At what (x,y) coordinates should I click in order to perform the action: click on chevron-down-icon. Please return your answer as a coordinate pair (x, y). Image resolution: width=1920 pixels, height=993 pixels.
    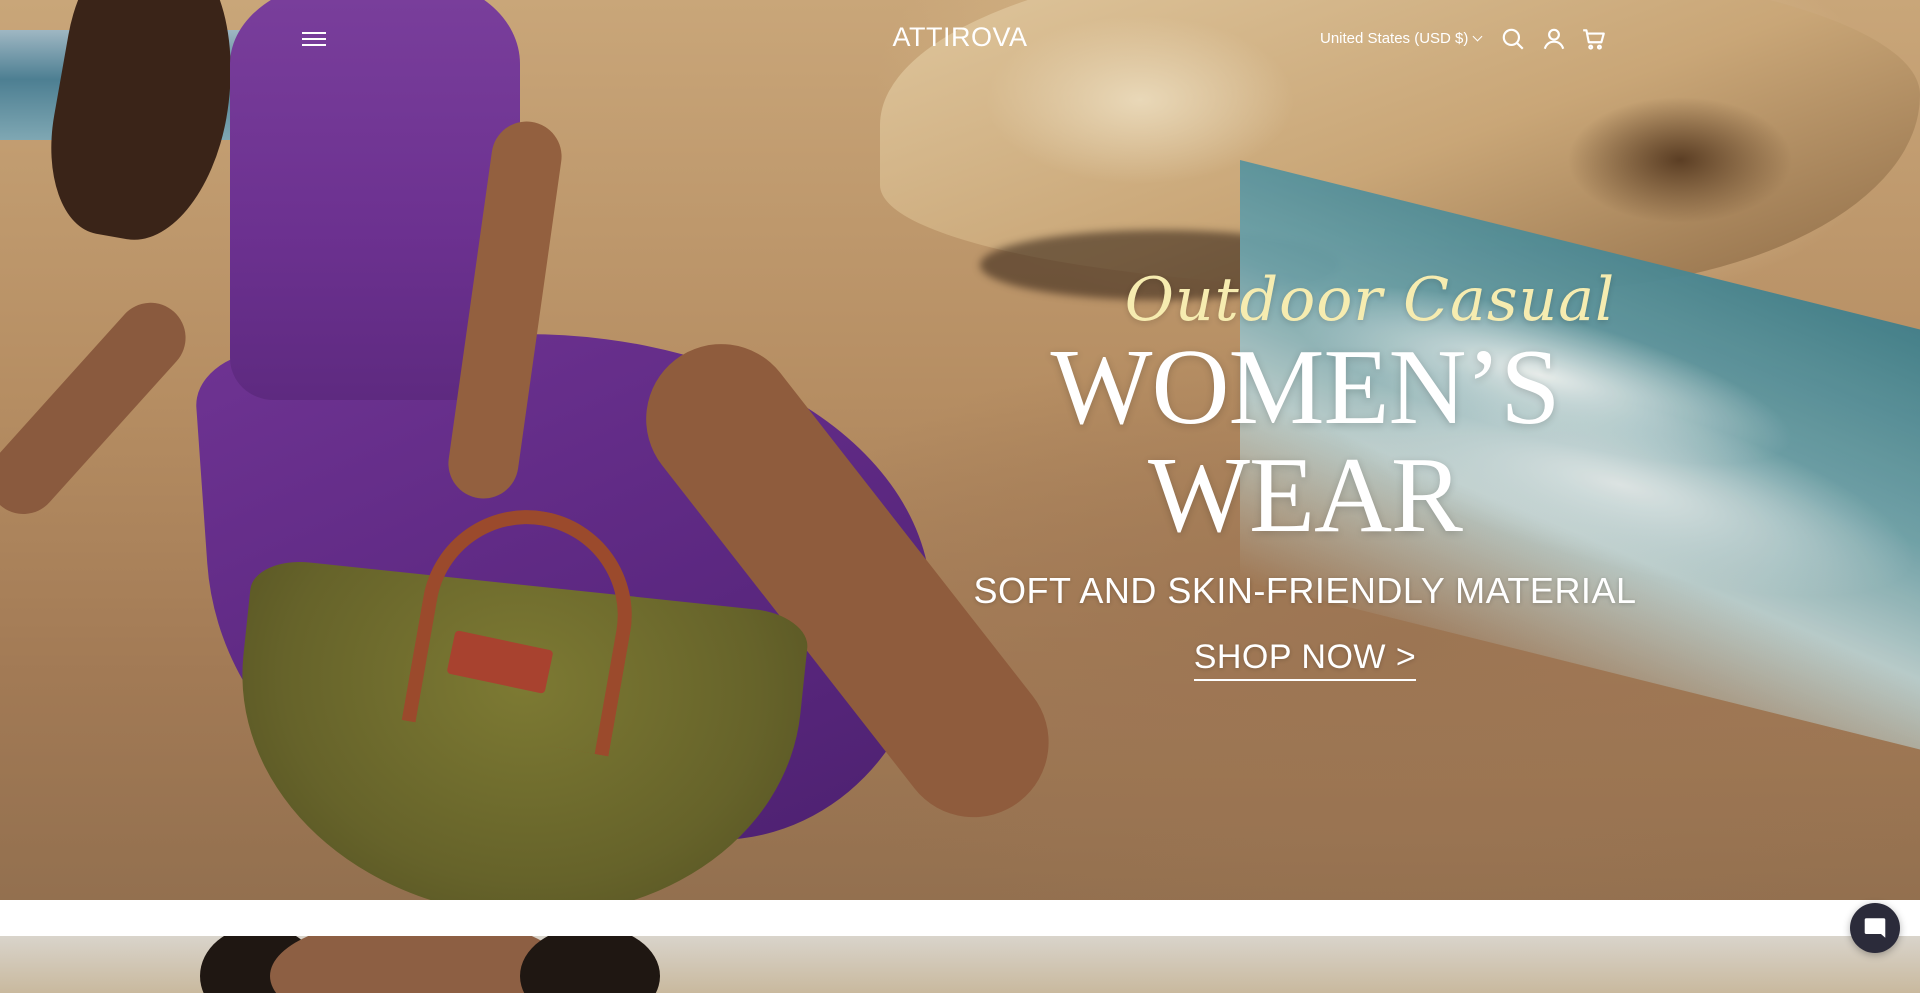
    Looking at the image, I should click on (1477, 36).